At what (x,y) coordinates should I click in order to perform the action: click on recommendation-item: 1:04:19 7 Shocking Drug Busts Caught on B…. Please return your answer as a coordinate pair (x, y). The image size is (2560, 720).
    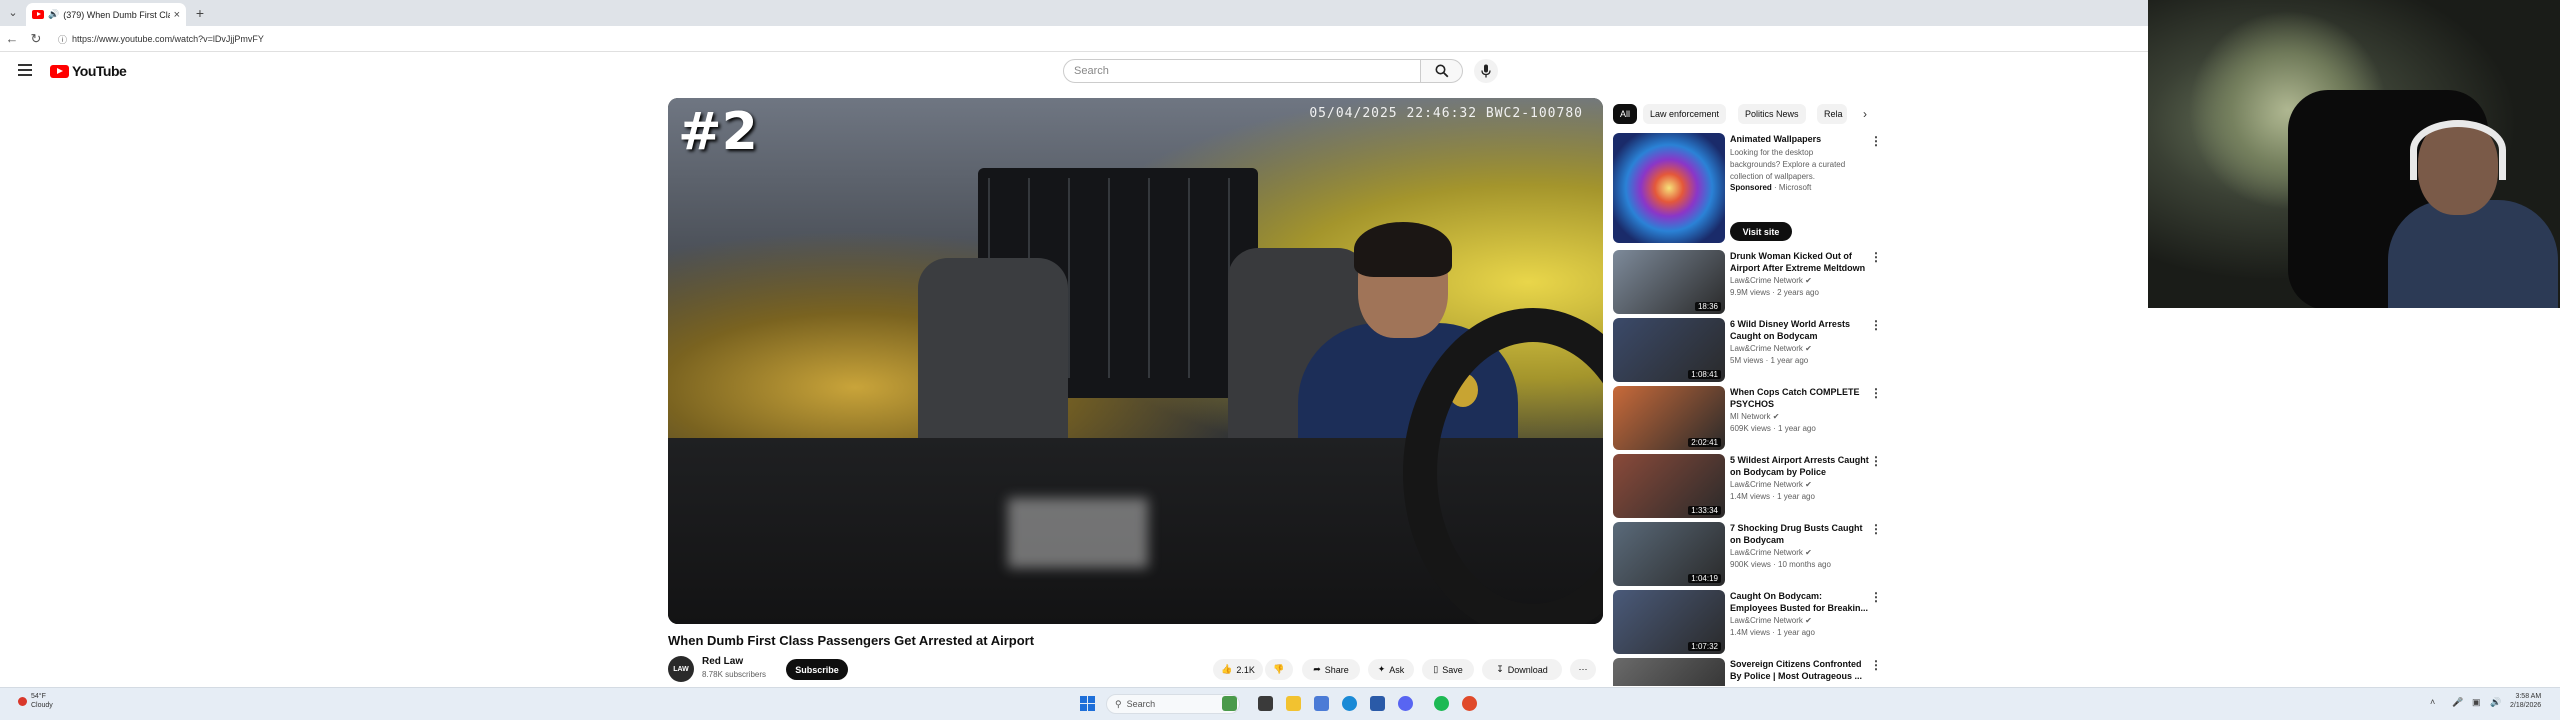
    Looking at the image, I should click on (1743, 554).